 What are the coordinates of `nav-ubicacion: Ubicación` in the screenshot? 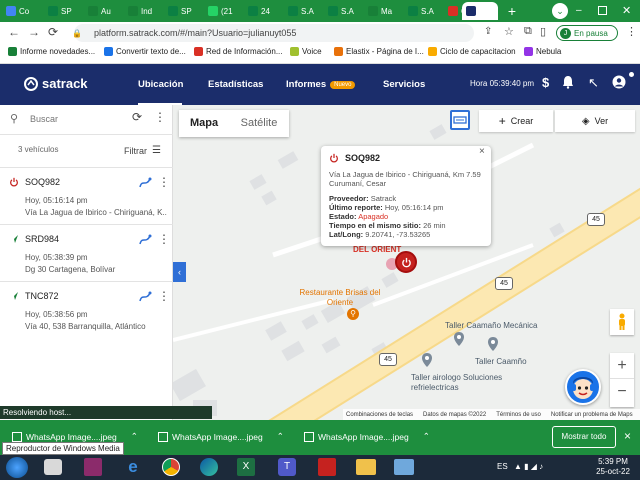 It's located at (160, 84).